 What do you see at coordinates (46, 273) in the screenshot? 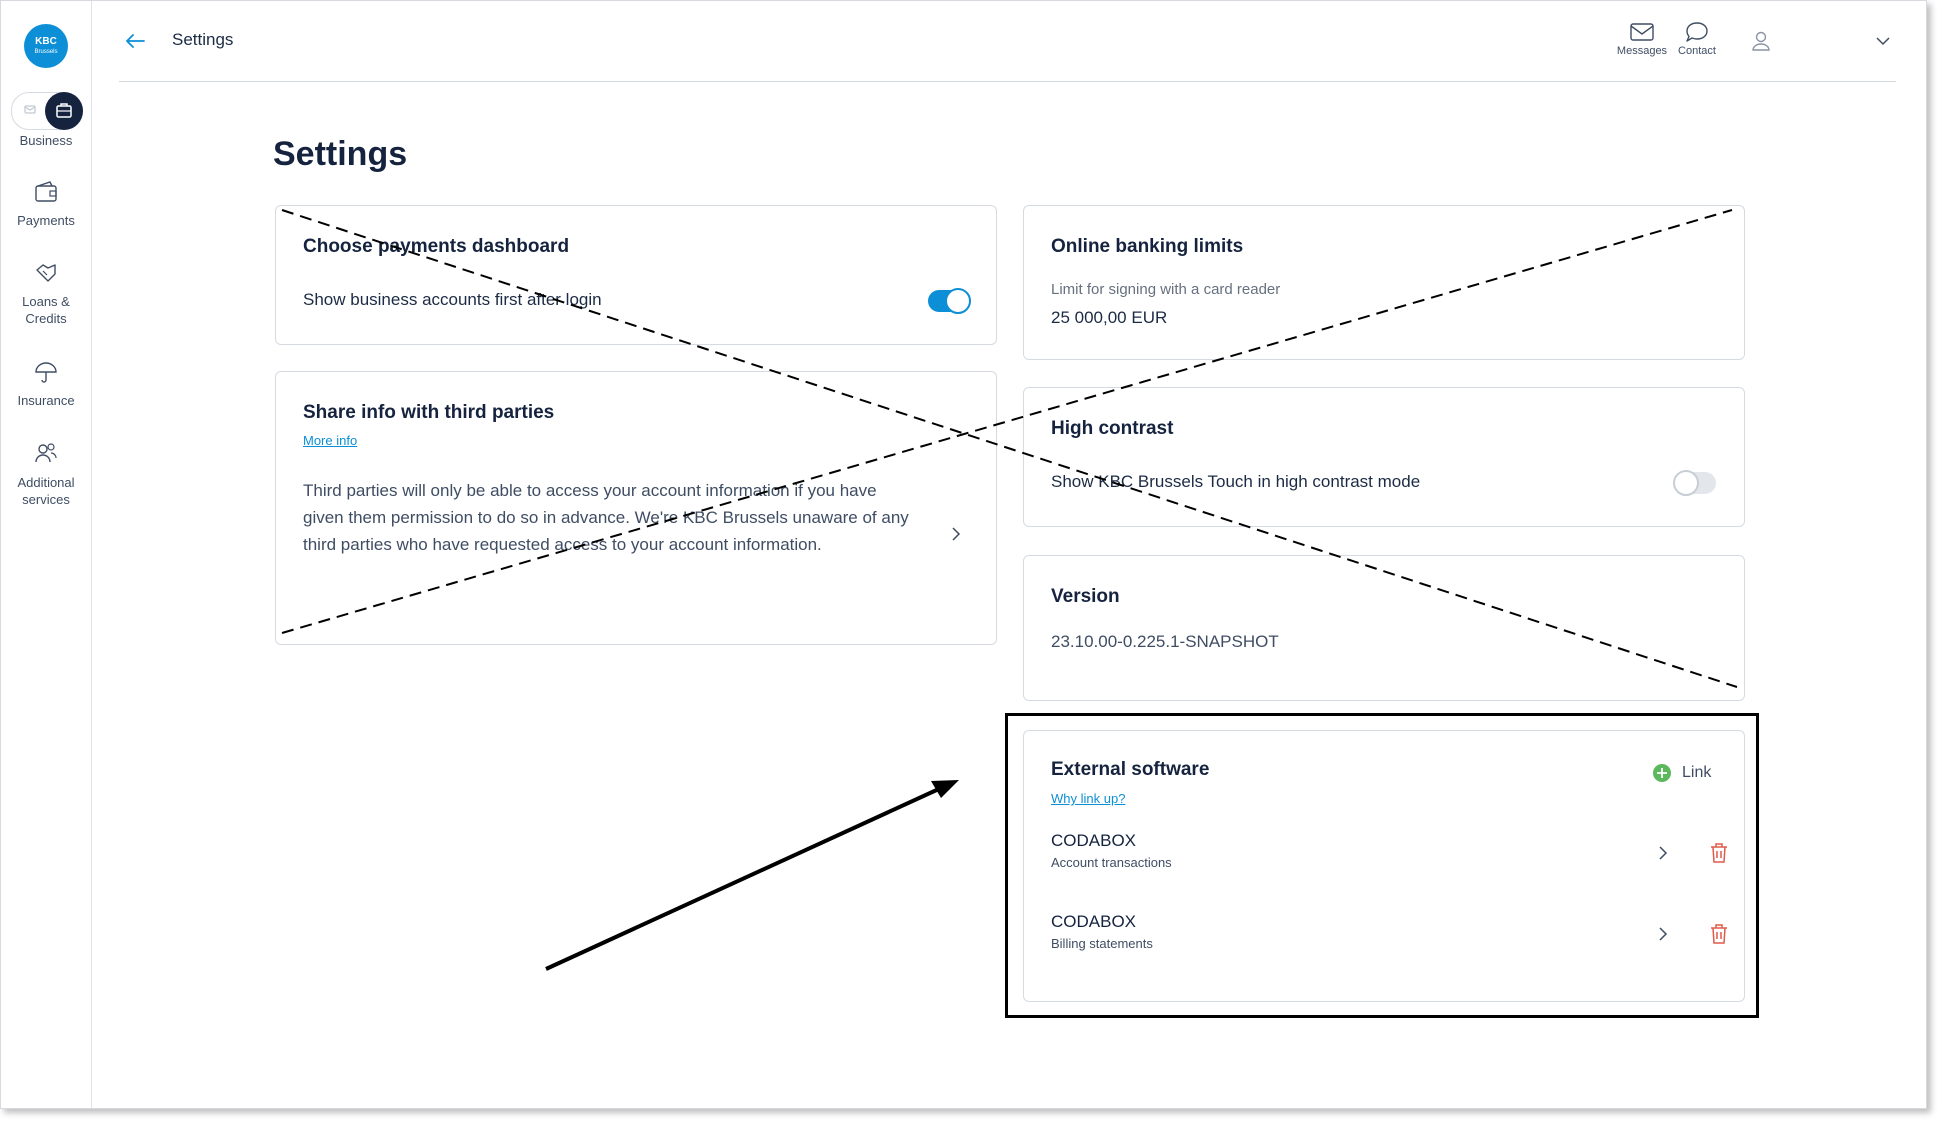
I see `handshake-icon` at bounding box center [46, 273].